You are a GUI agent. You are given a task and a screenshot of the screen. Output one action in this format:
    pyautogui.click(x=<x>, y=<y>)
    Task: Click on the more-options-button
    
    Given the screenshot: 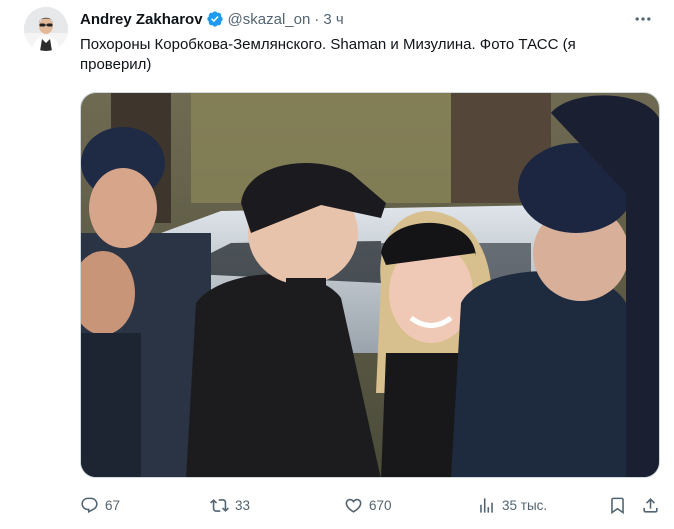 What is the action you would take?
    pyautogui.click(x=643, y=19)
    